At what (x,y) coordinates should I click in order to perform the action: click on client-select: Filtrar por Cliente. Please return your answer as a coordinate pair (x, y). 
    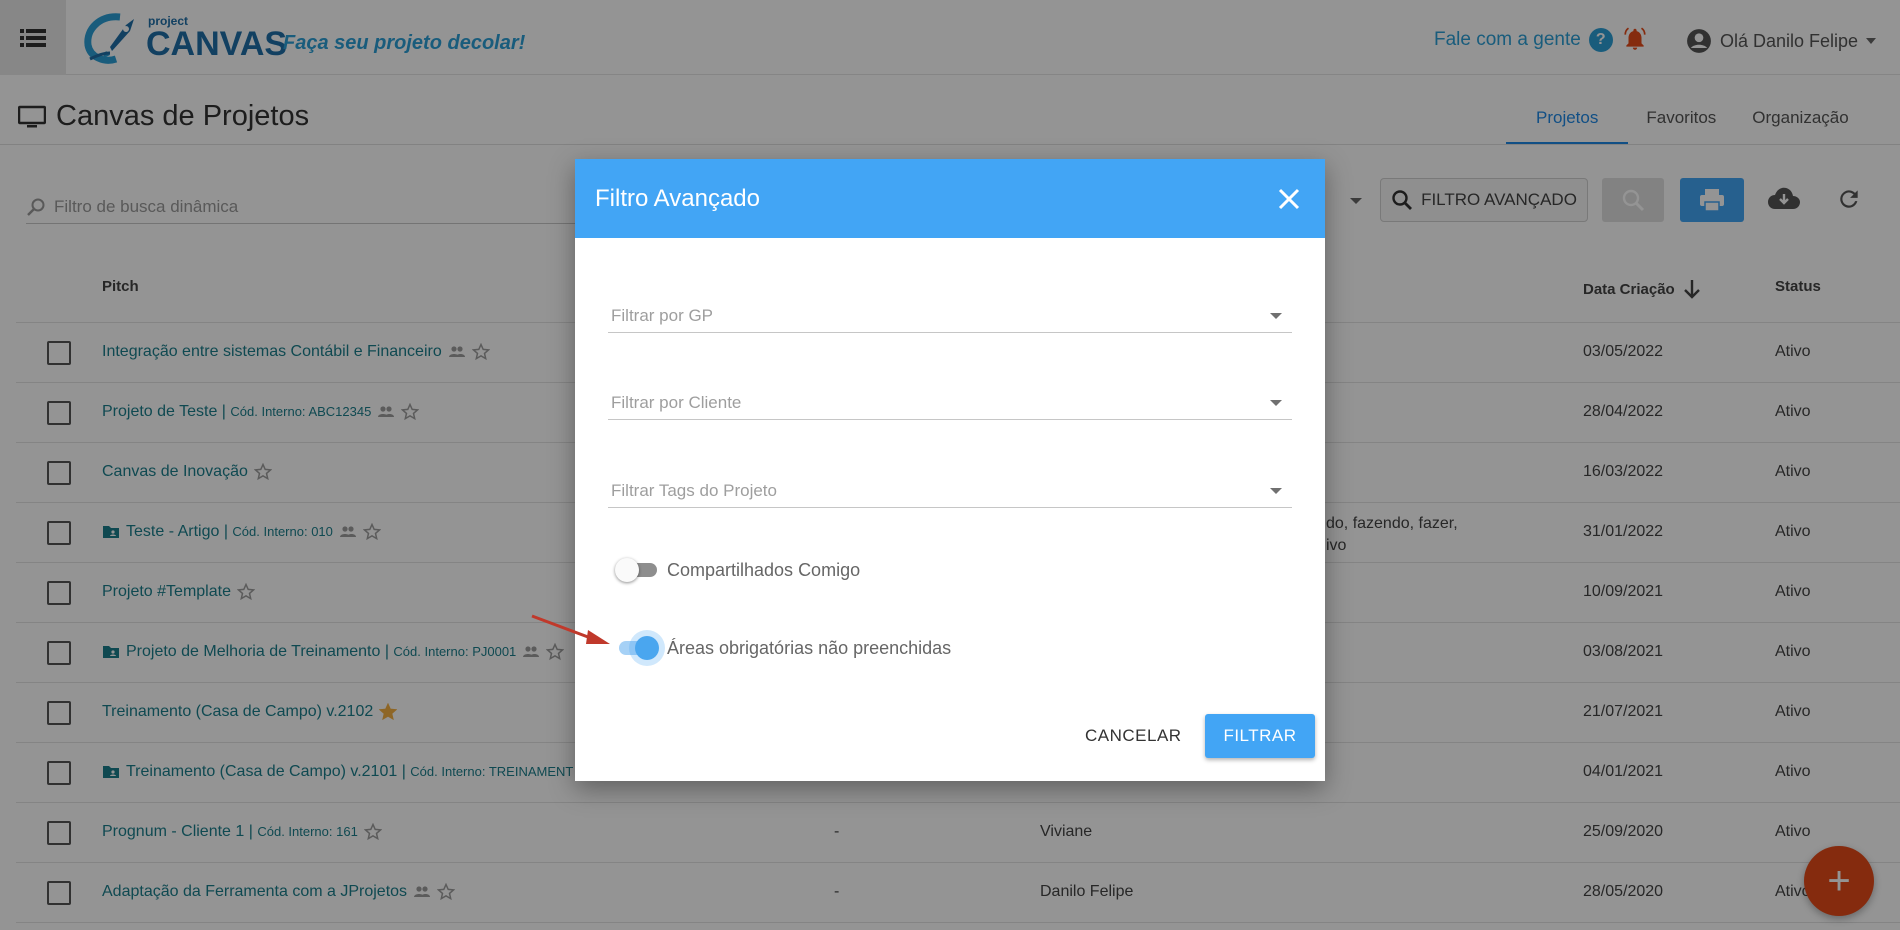
    Looking at the image, I should click on (950, 400).